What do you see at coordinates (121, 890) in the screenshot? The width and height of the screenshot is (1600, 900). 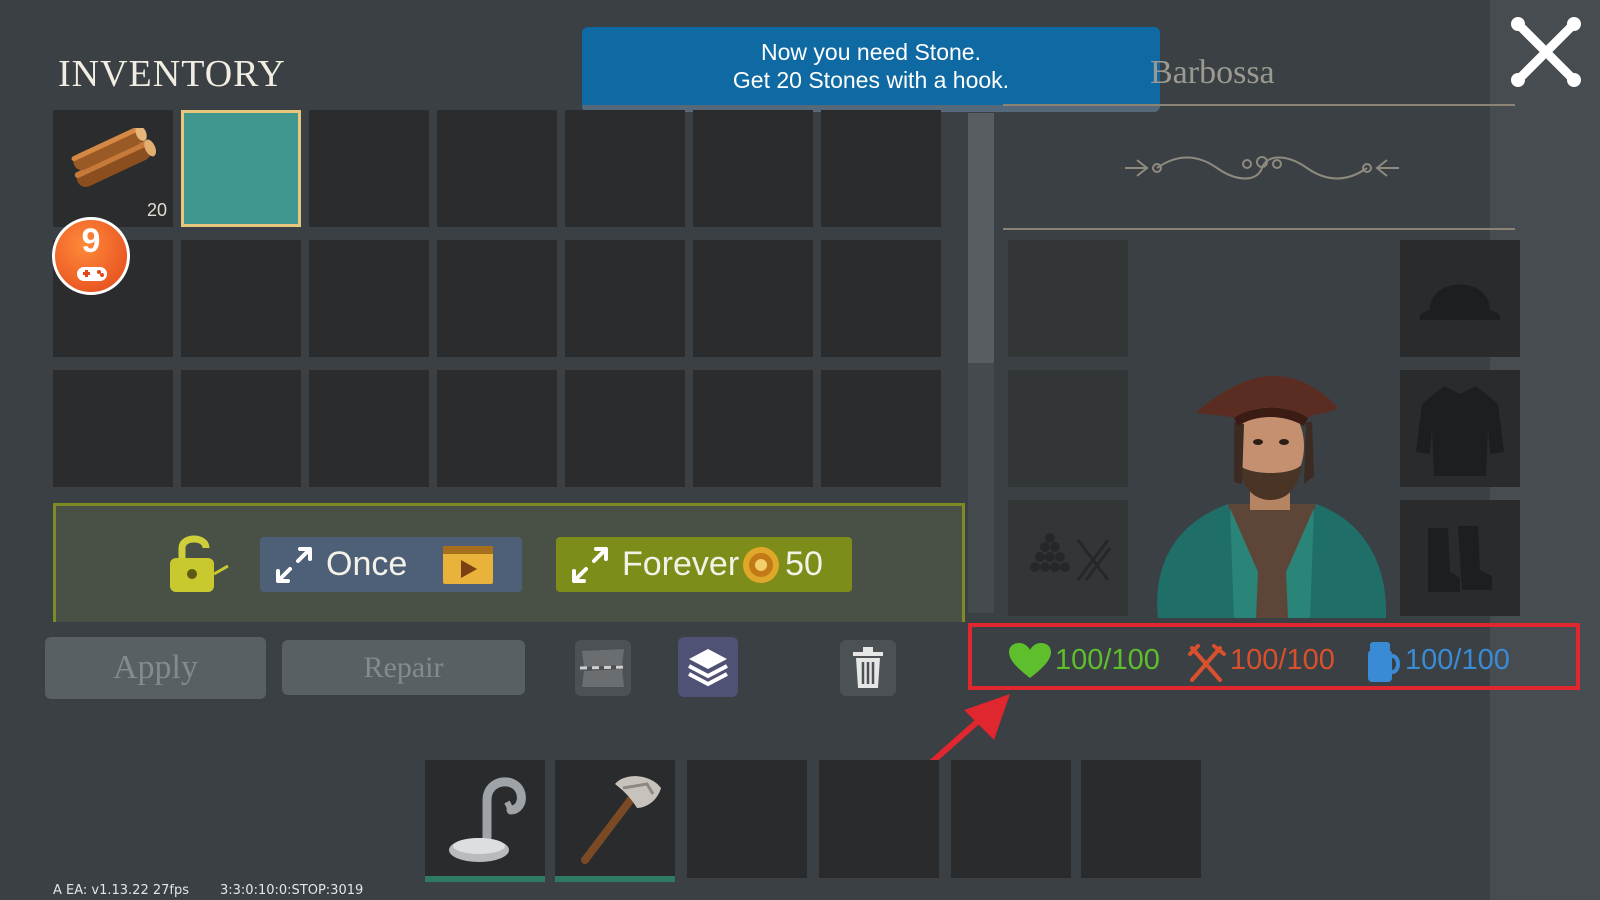 I see `version-info: A EA: v1.13.22 27fps` at bounding box center [121, 890].